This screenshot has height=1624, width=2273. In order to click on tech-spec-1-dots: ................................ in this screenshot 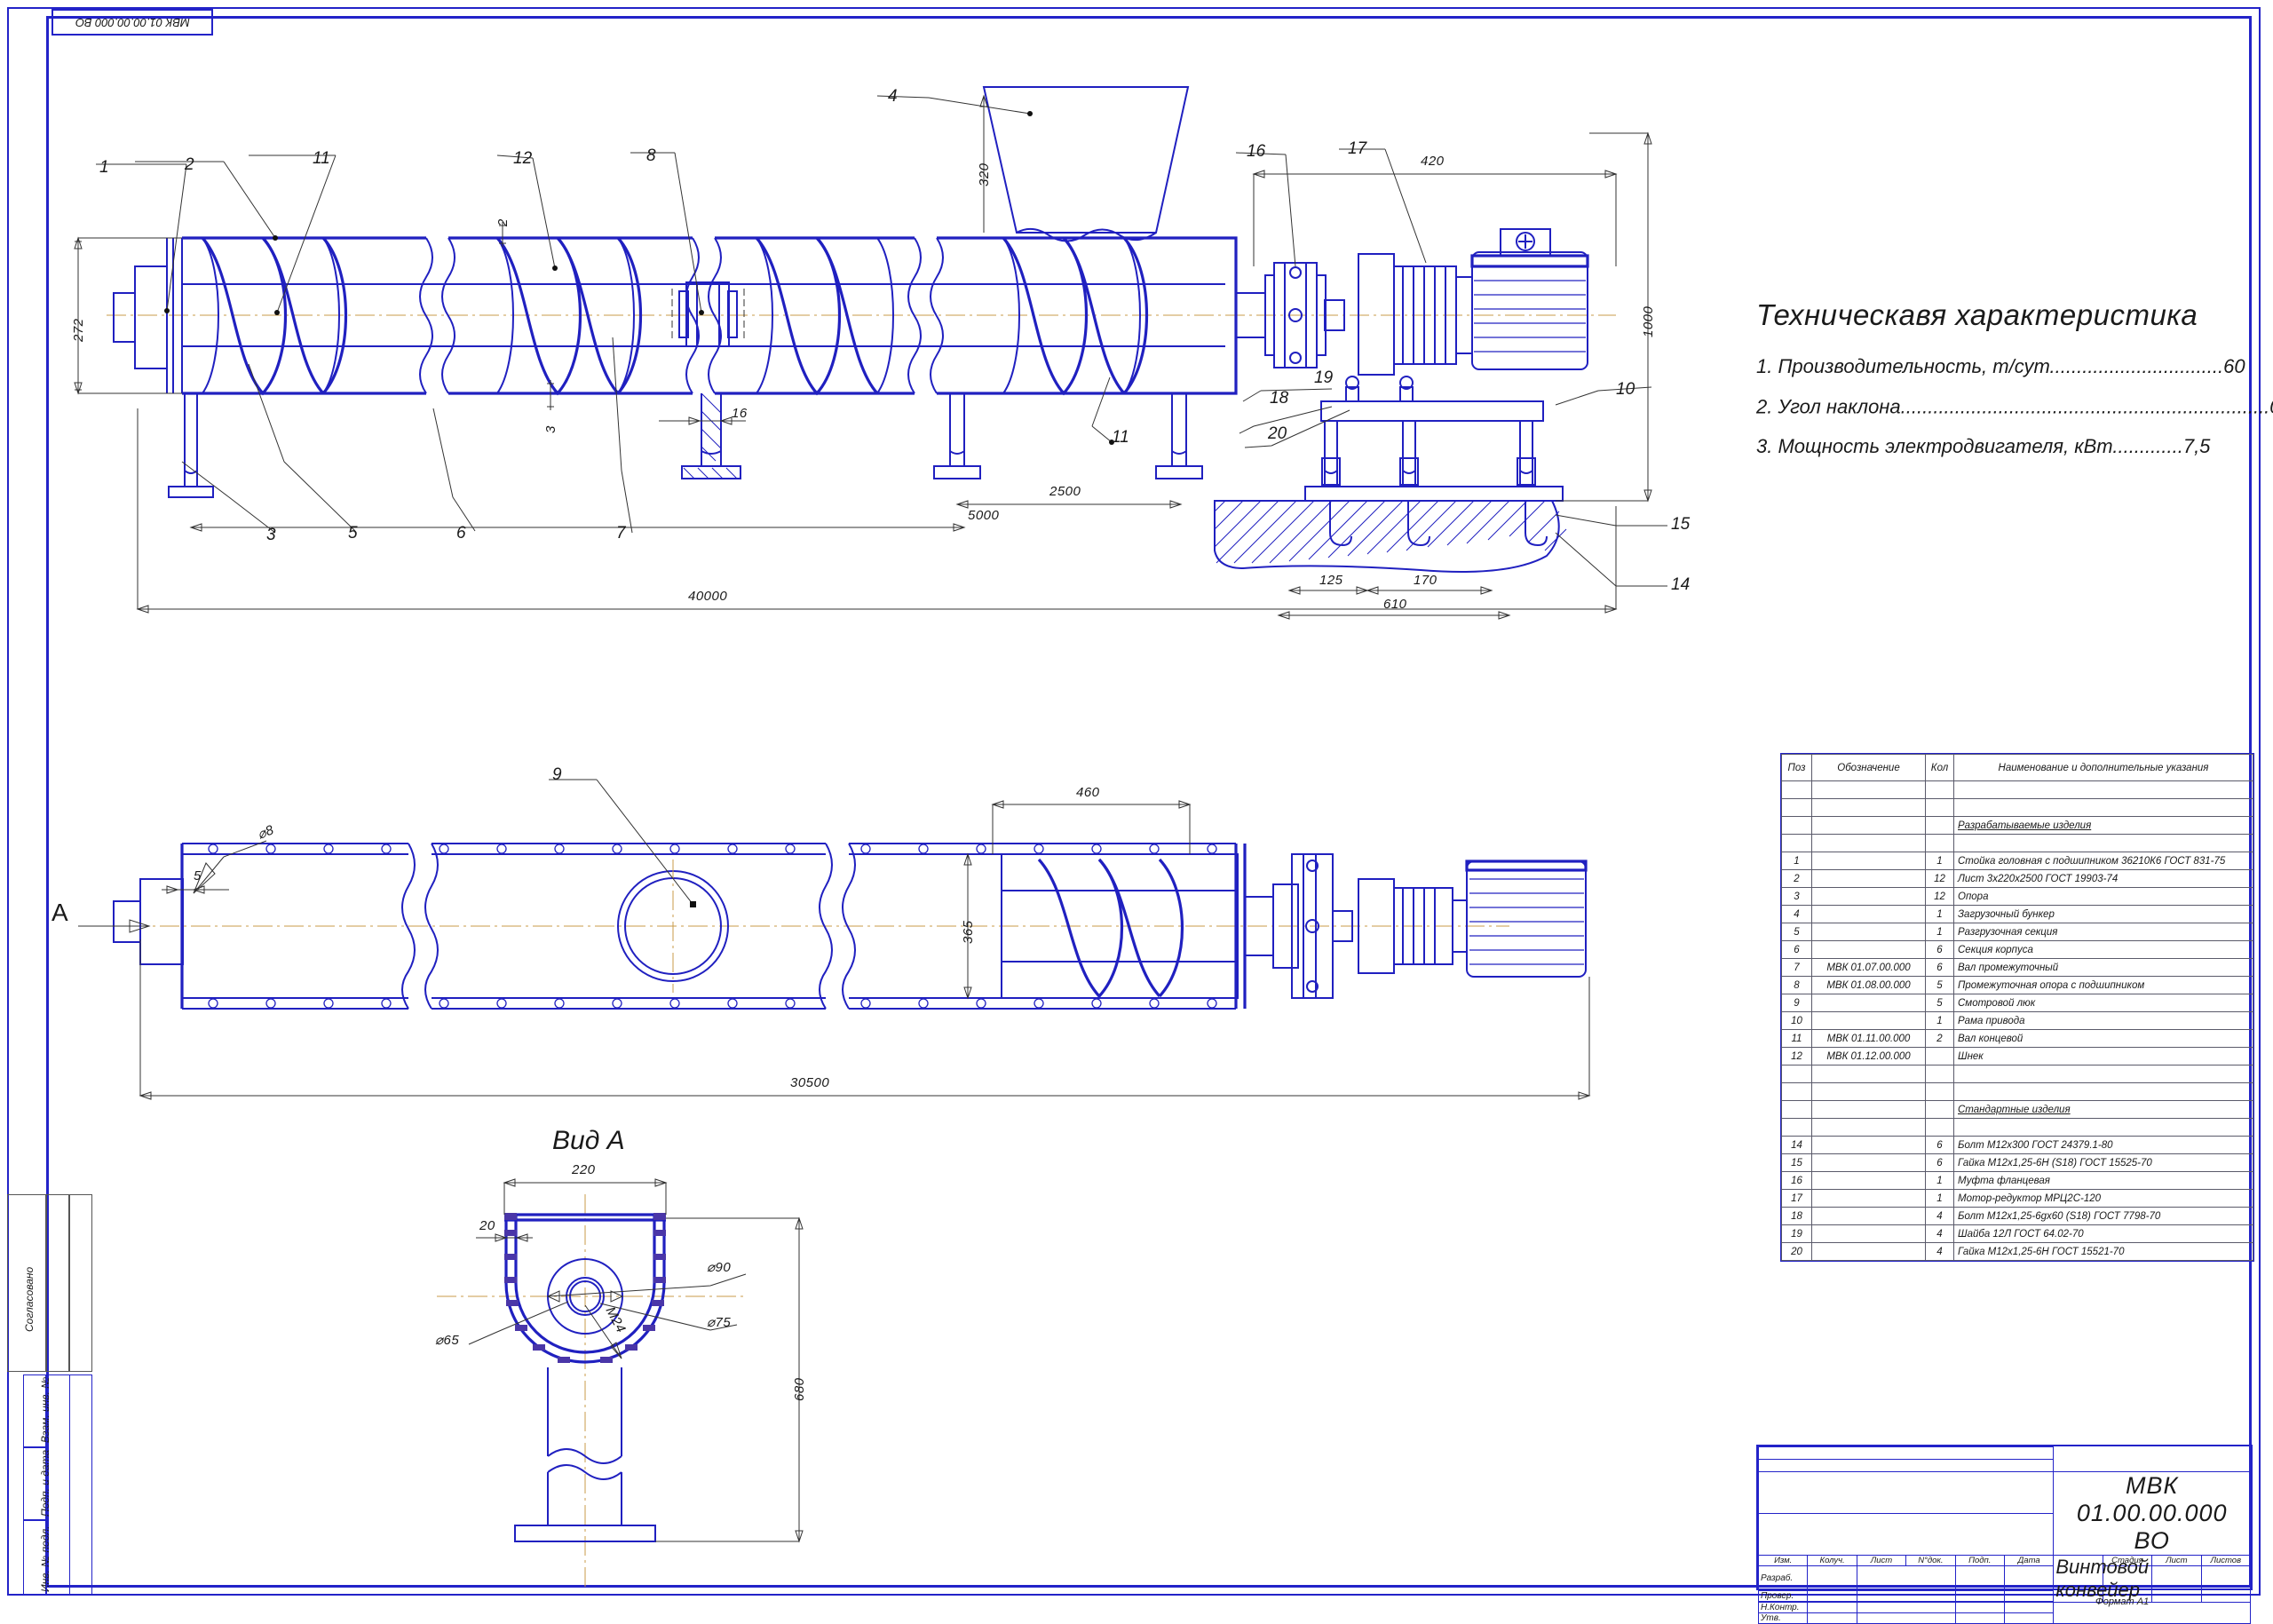, I will do `click(2137, 366)`.